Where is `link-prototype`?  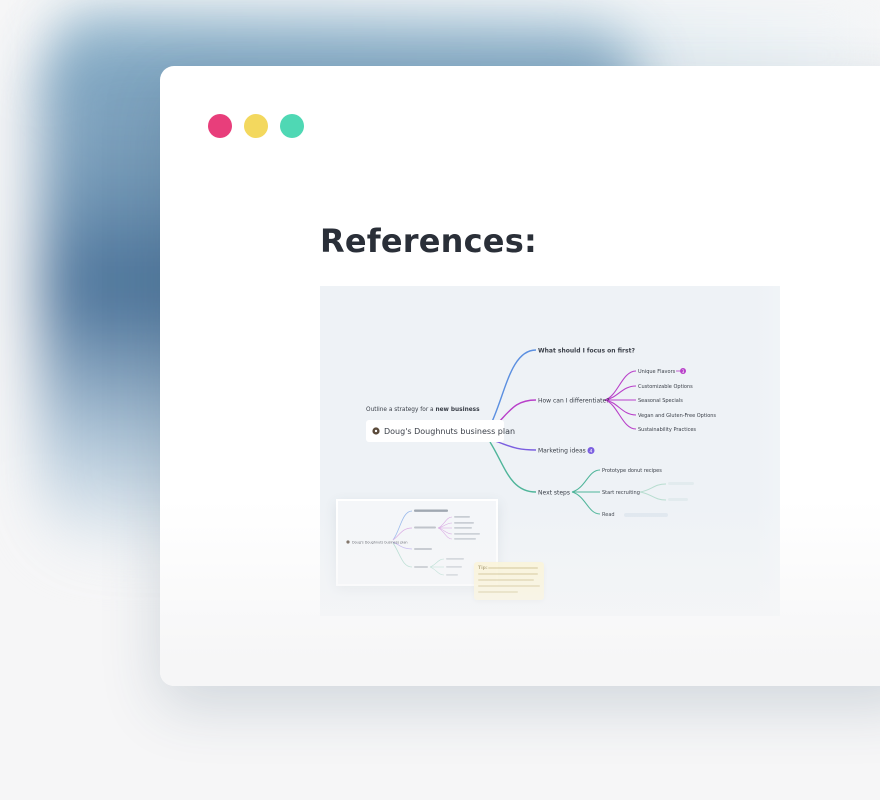 link-prototype is located at coordinates (586, 481).